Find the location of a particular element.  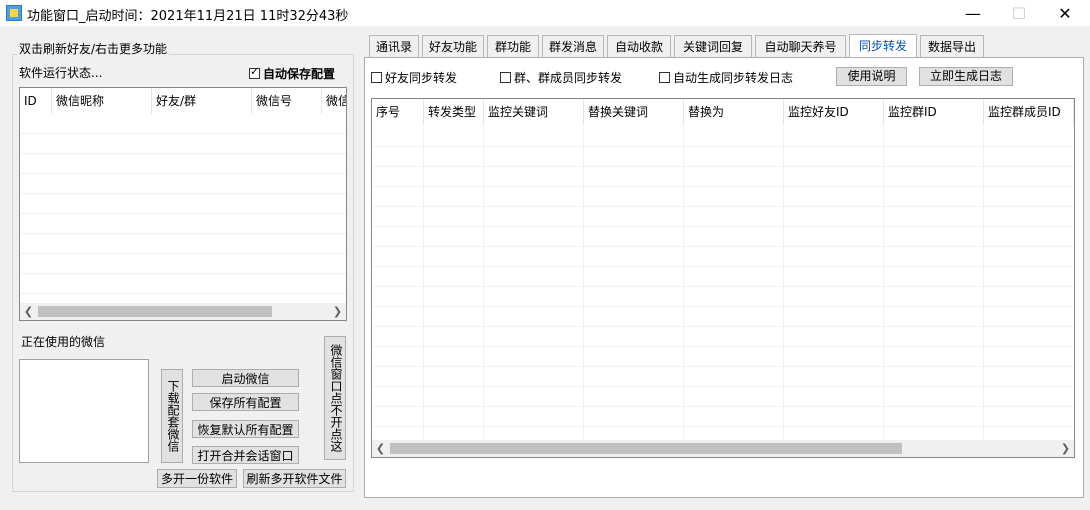

column-header-id: ID is located at coordinates (36, 101).